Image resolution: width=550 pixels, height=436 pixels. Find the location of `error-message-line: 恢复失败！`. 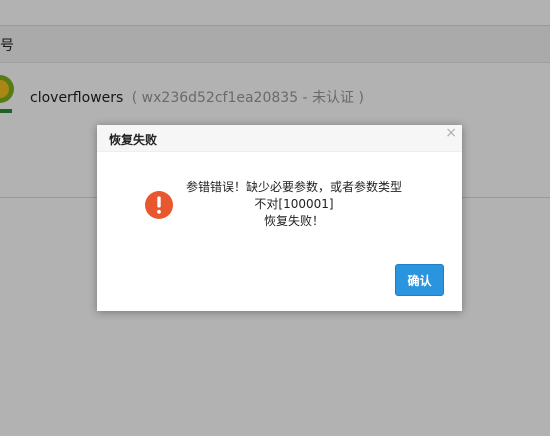

error-message-line: 恢复失败！ is located at coordinates (293, 221).